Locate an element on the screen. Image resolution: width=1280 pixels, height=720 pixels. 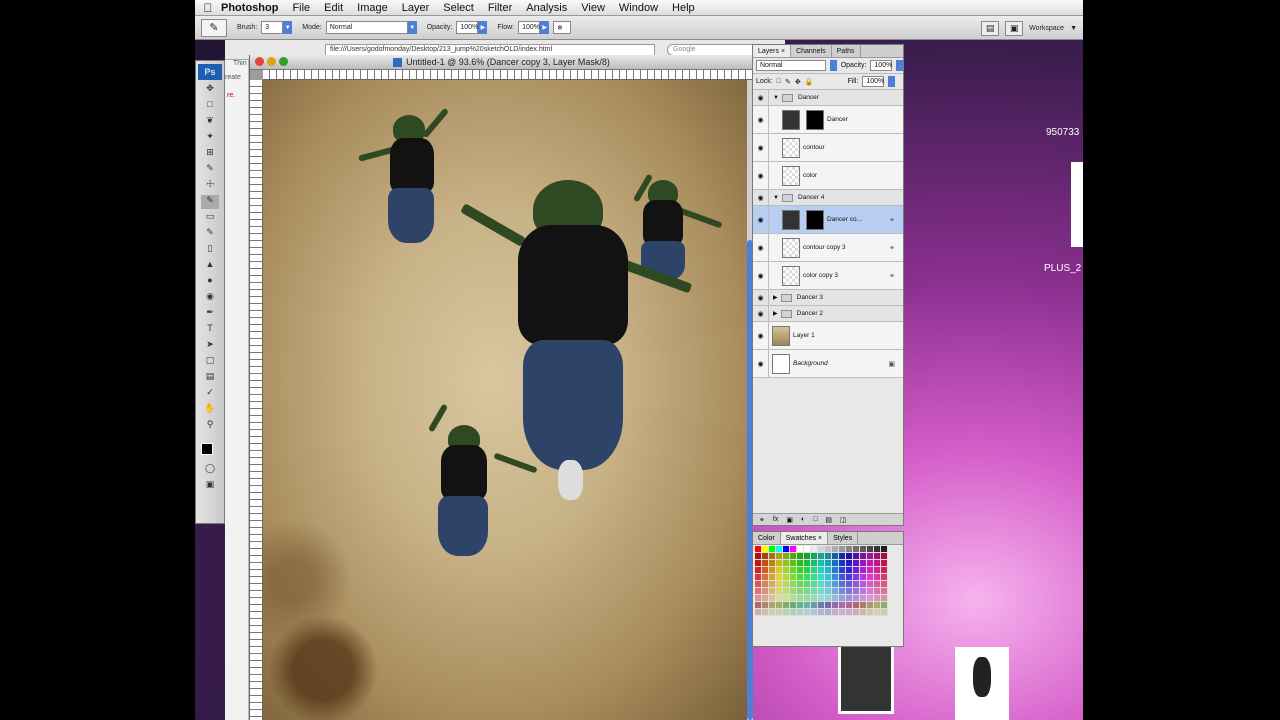
add-mask-icon: ▣ is located at coordinates (789, 520).